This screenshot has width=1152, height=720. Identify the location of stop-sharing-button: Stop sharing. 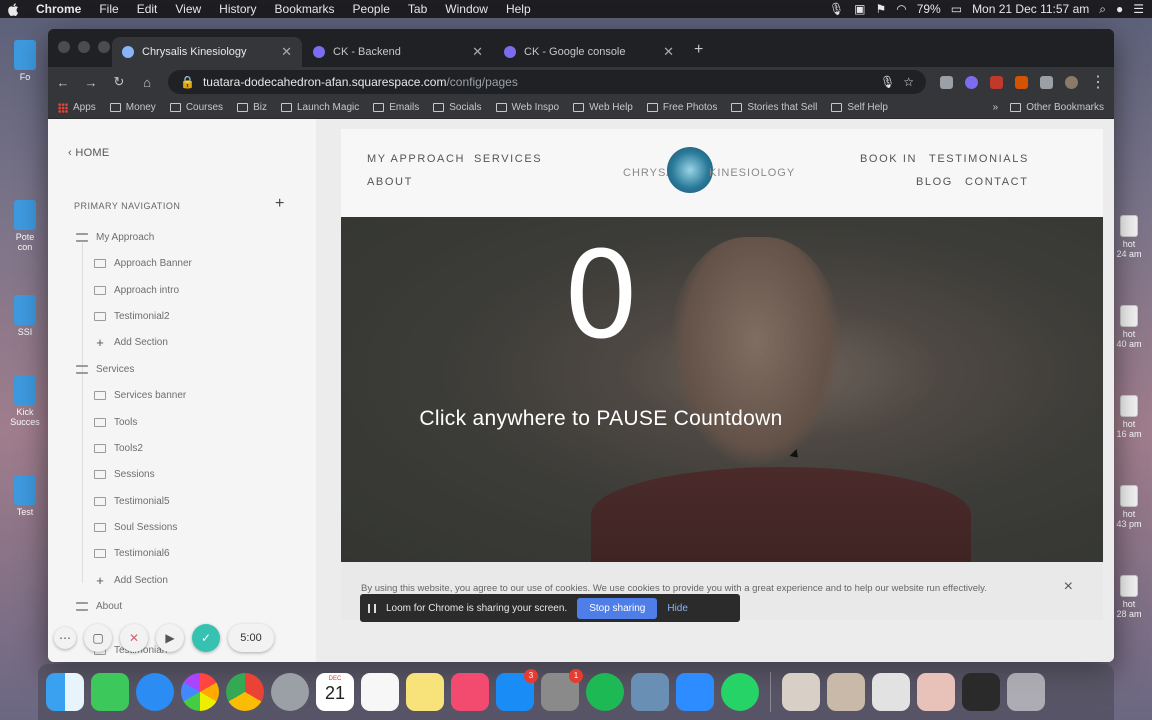
(617, 608).